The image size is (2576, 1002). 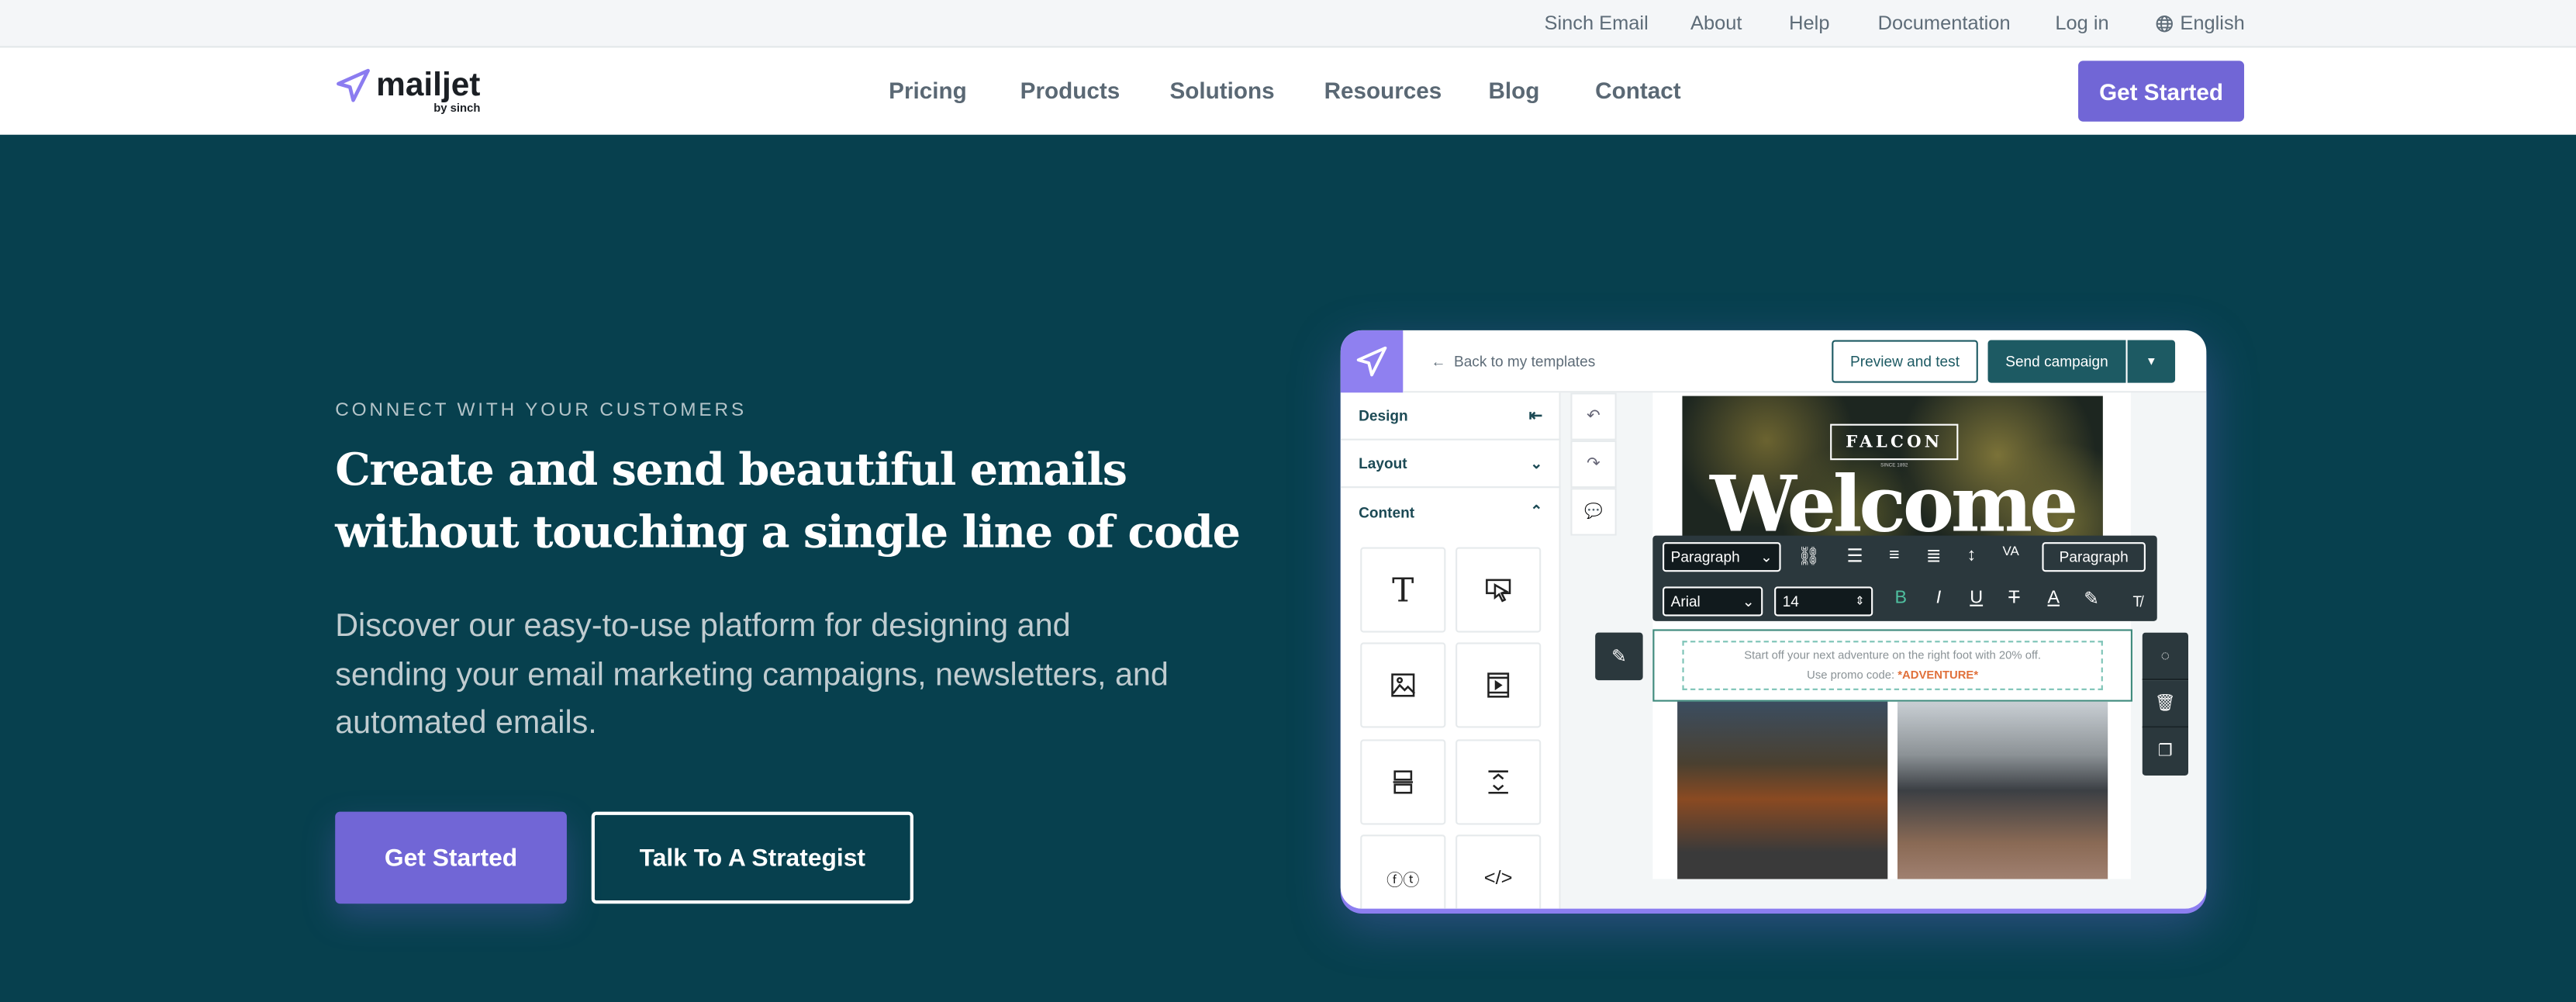 What do you see at coordinates (1905, 361) in the screenshot?
I see `preview-and-test-button: Preview and test` at bounding box center [1905, 361].